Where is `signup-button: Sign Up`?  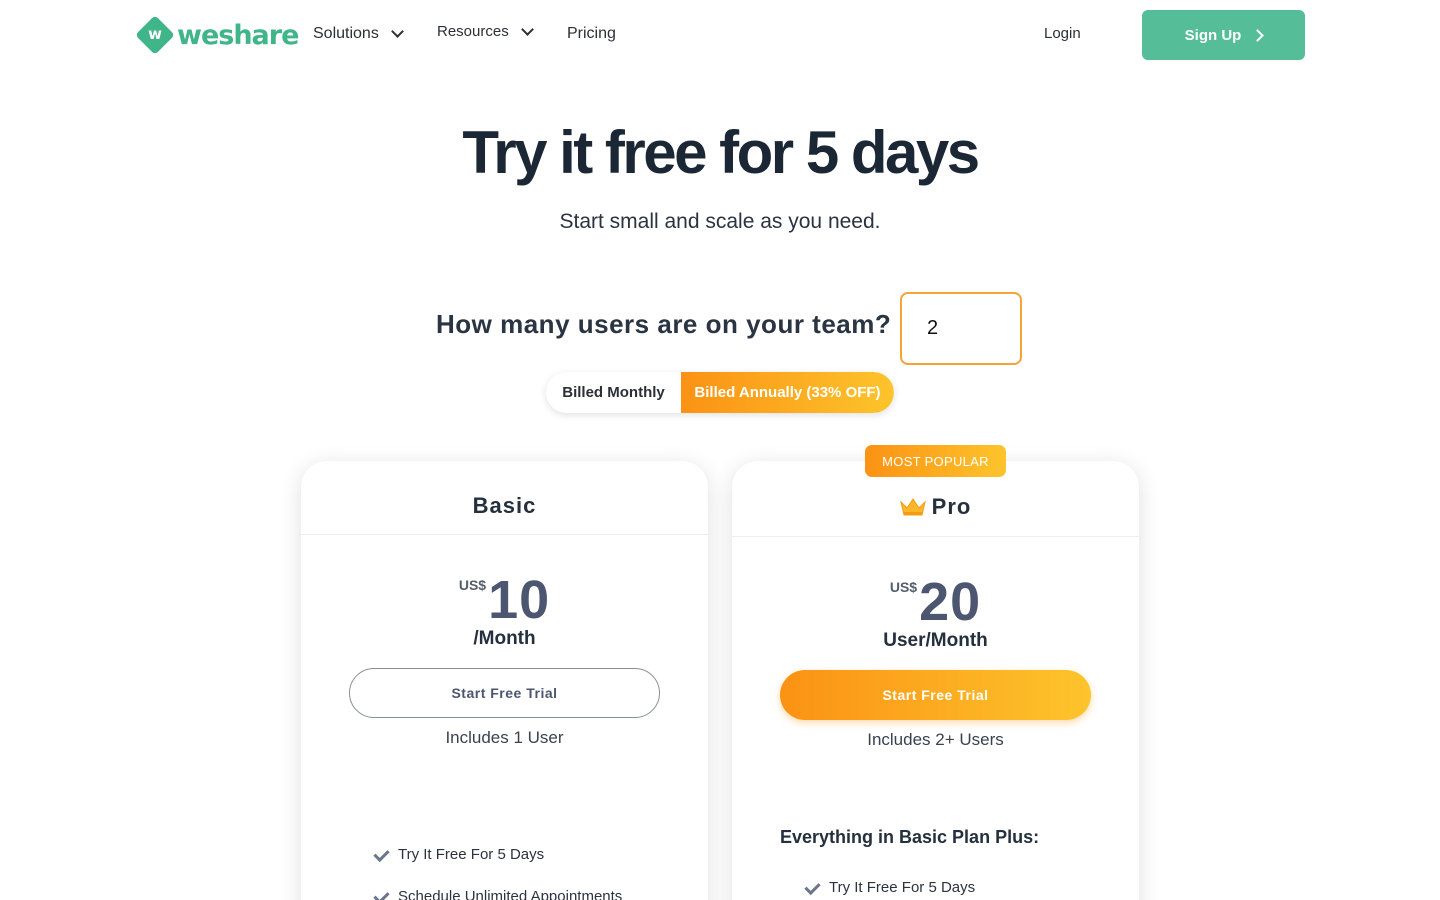
signup-button: Sign Up is located at coordinates (1223, 35).